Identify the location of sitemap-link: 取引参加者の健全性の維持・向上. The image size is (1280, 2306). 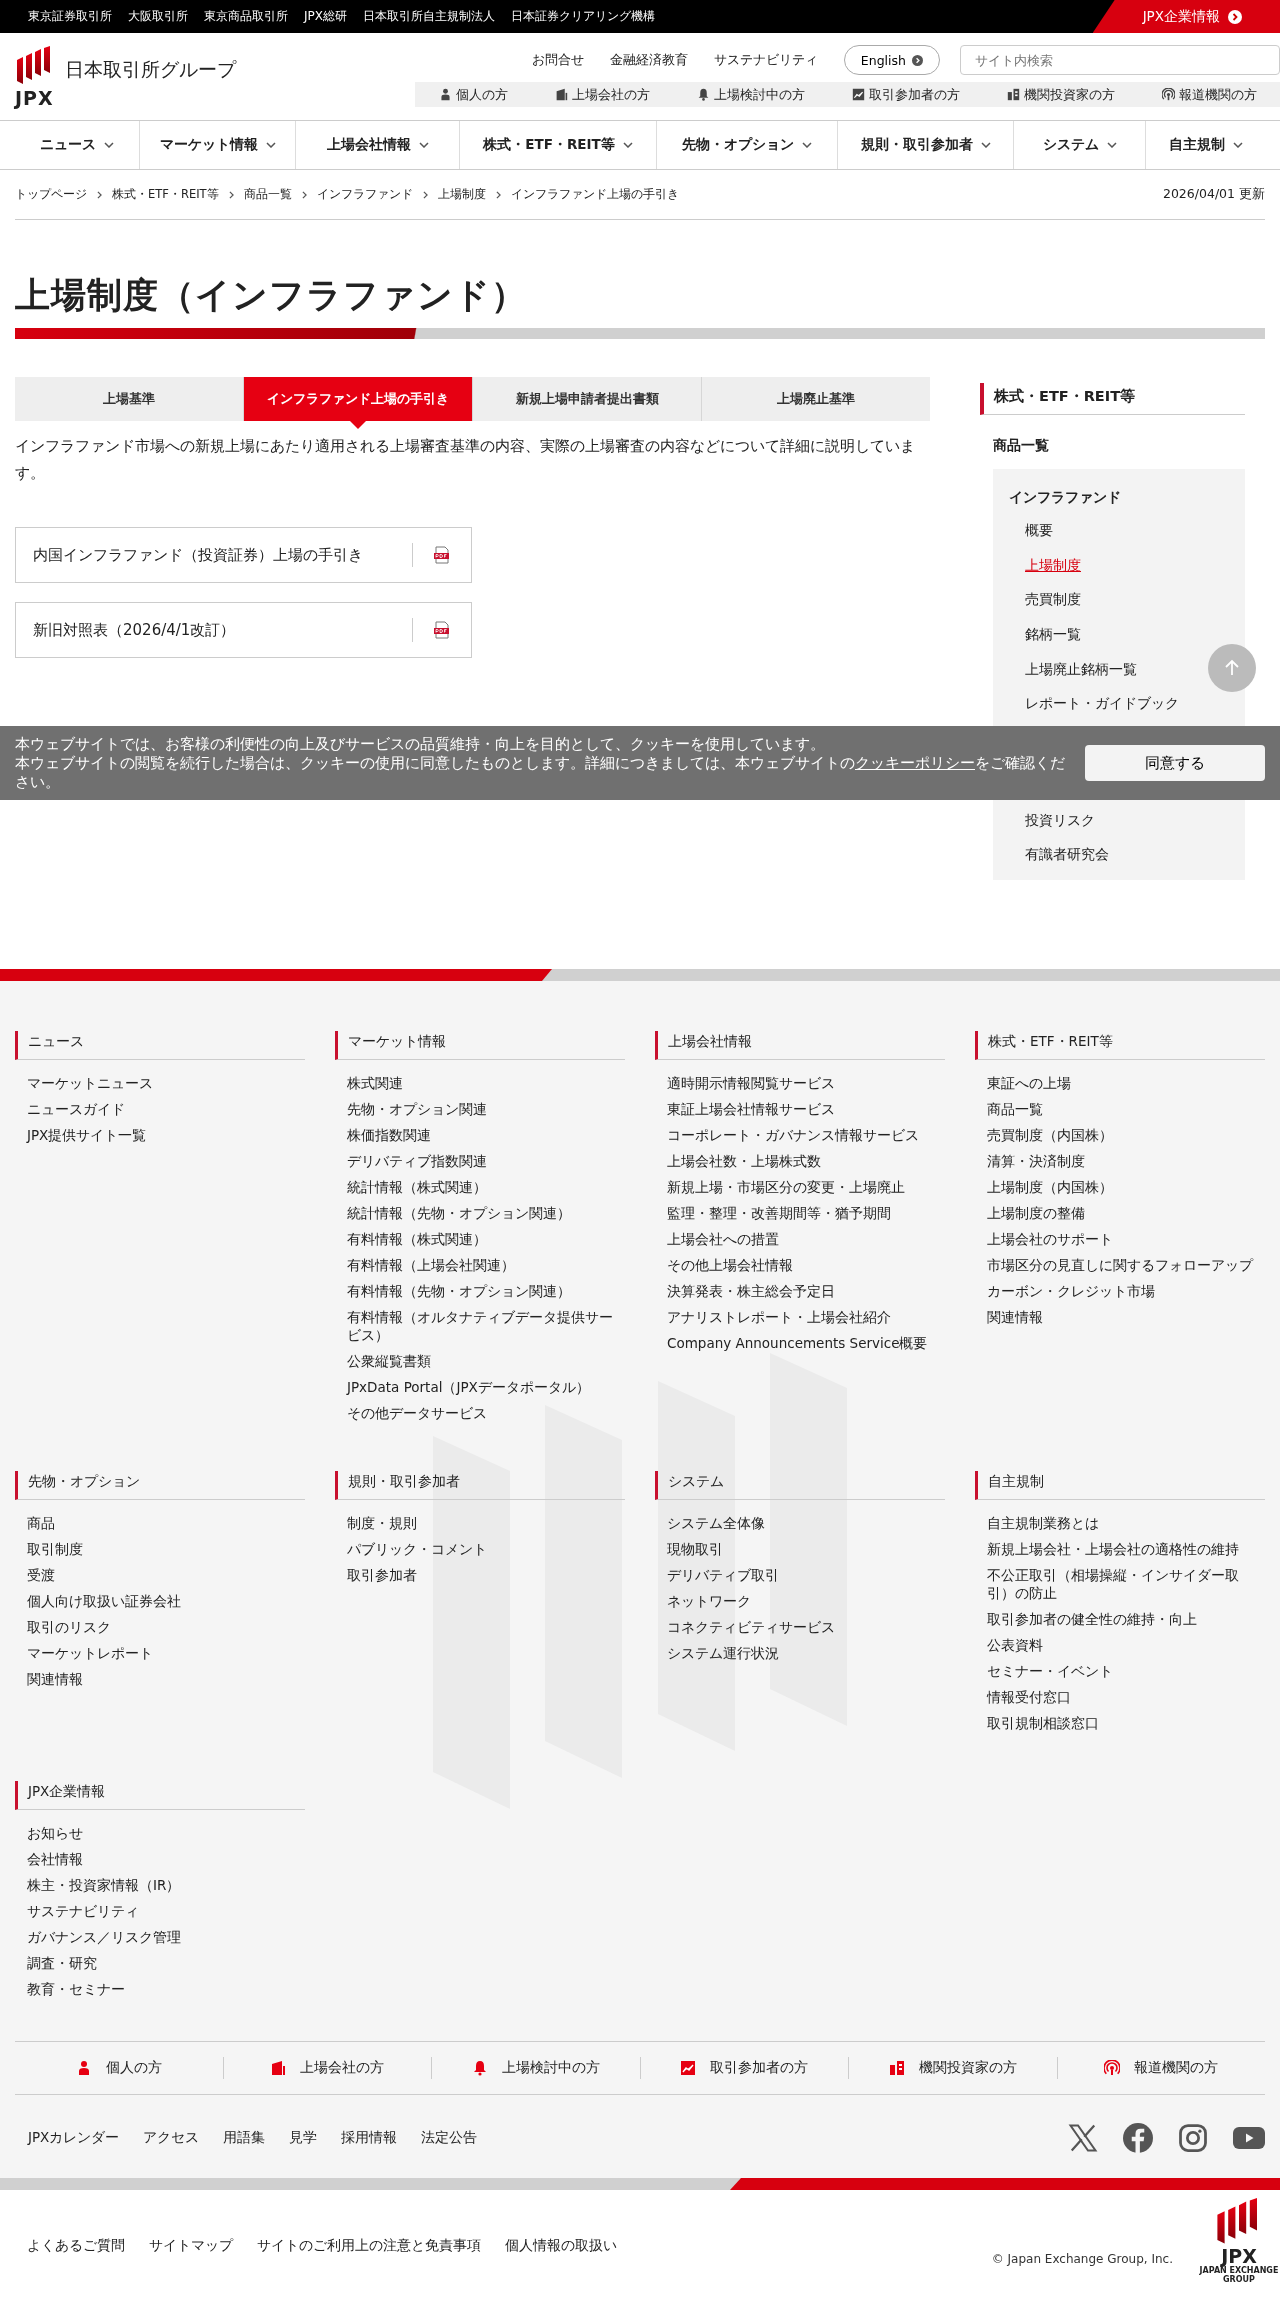
(1086, 1619).